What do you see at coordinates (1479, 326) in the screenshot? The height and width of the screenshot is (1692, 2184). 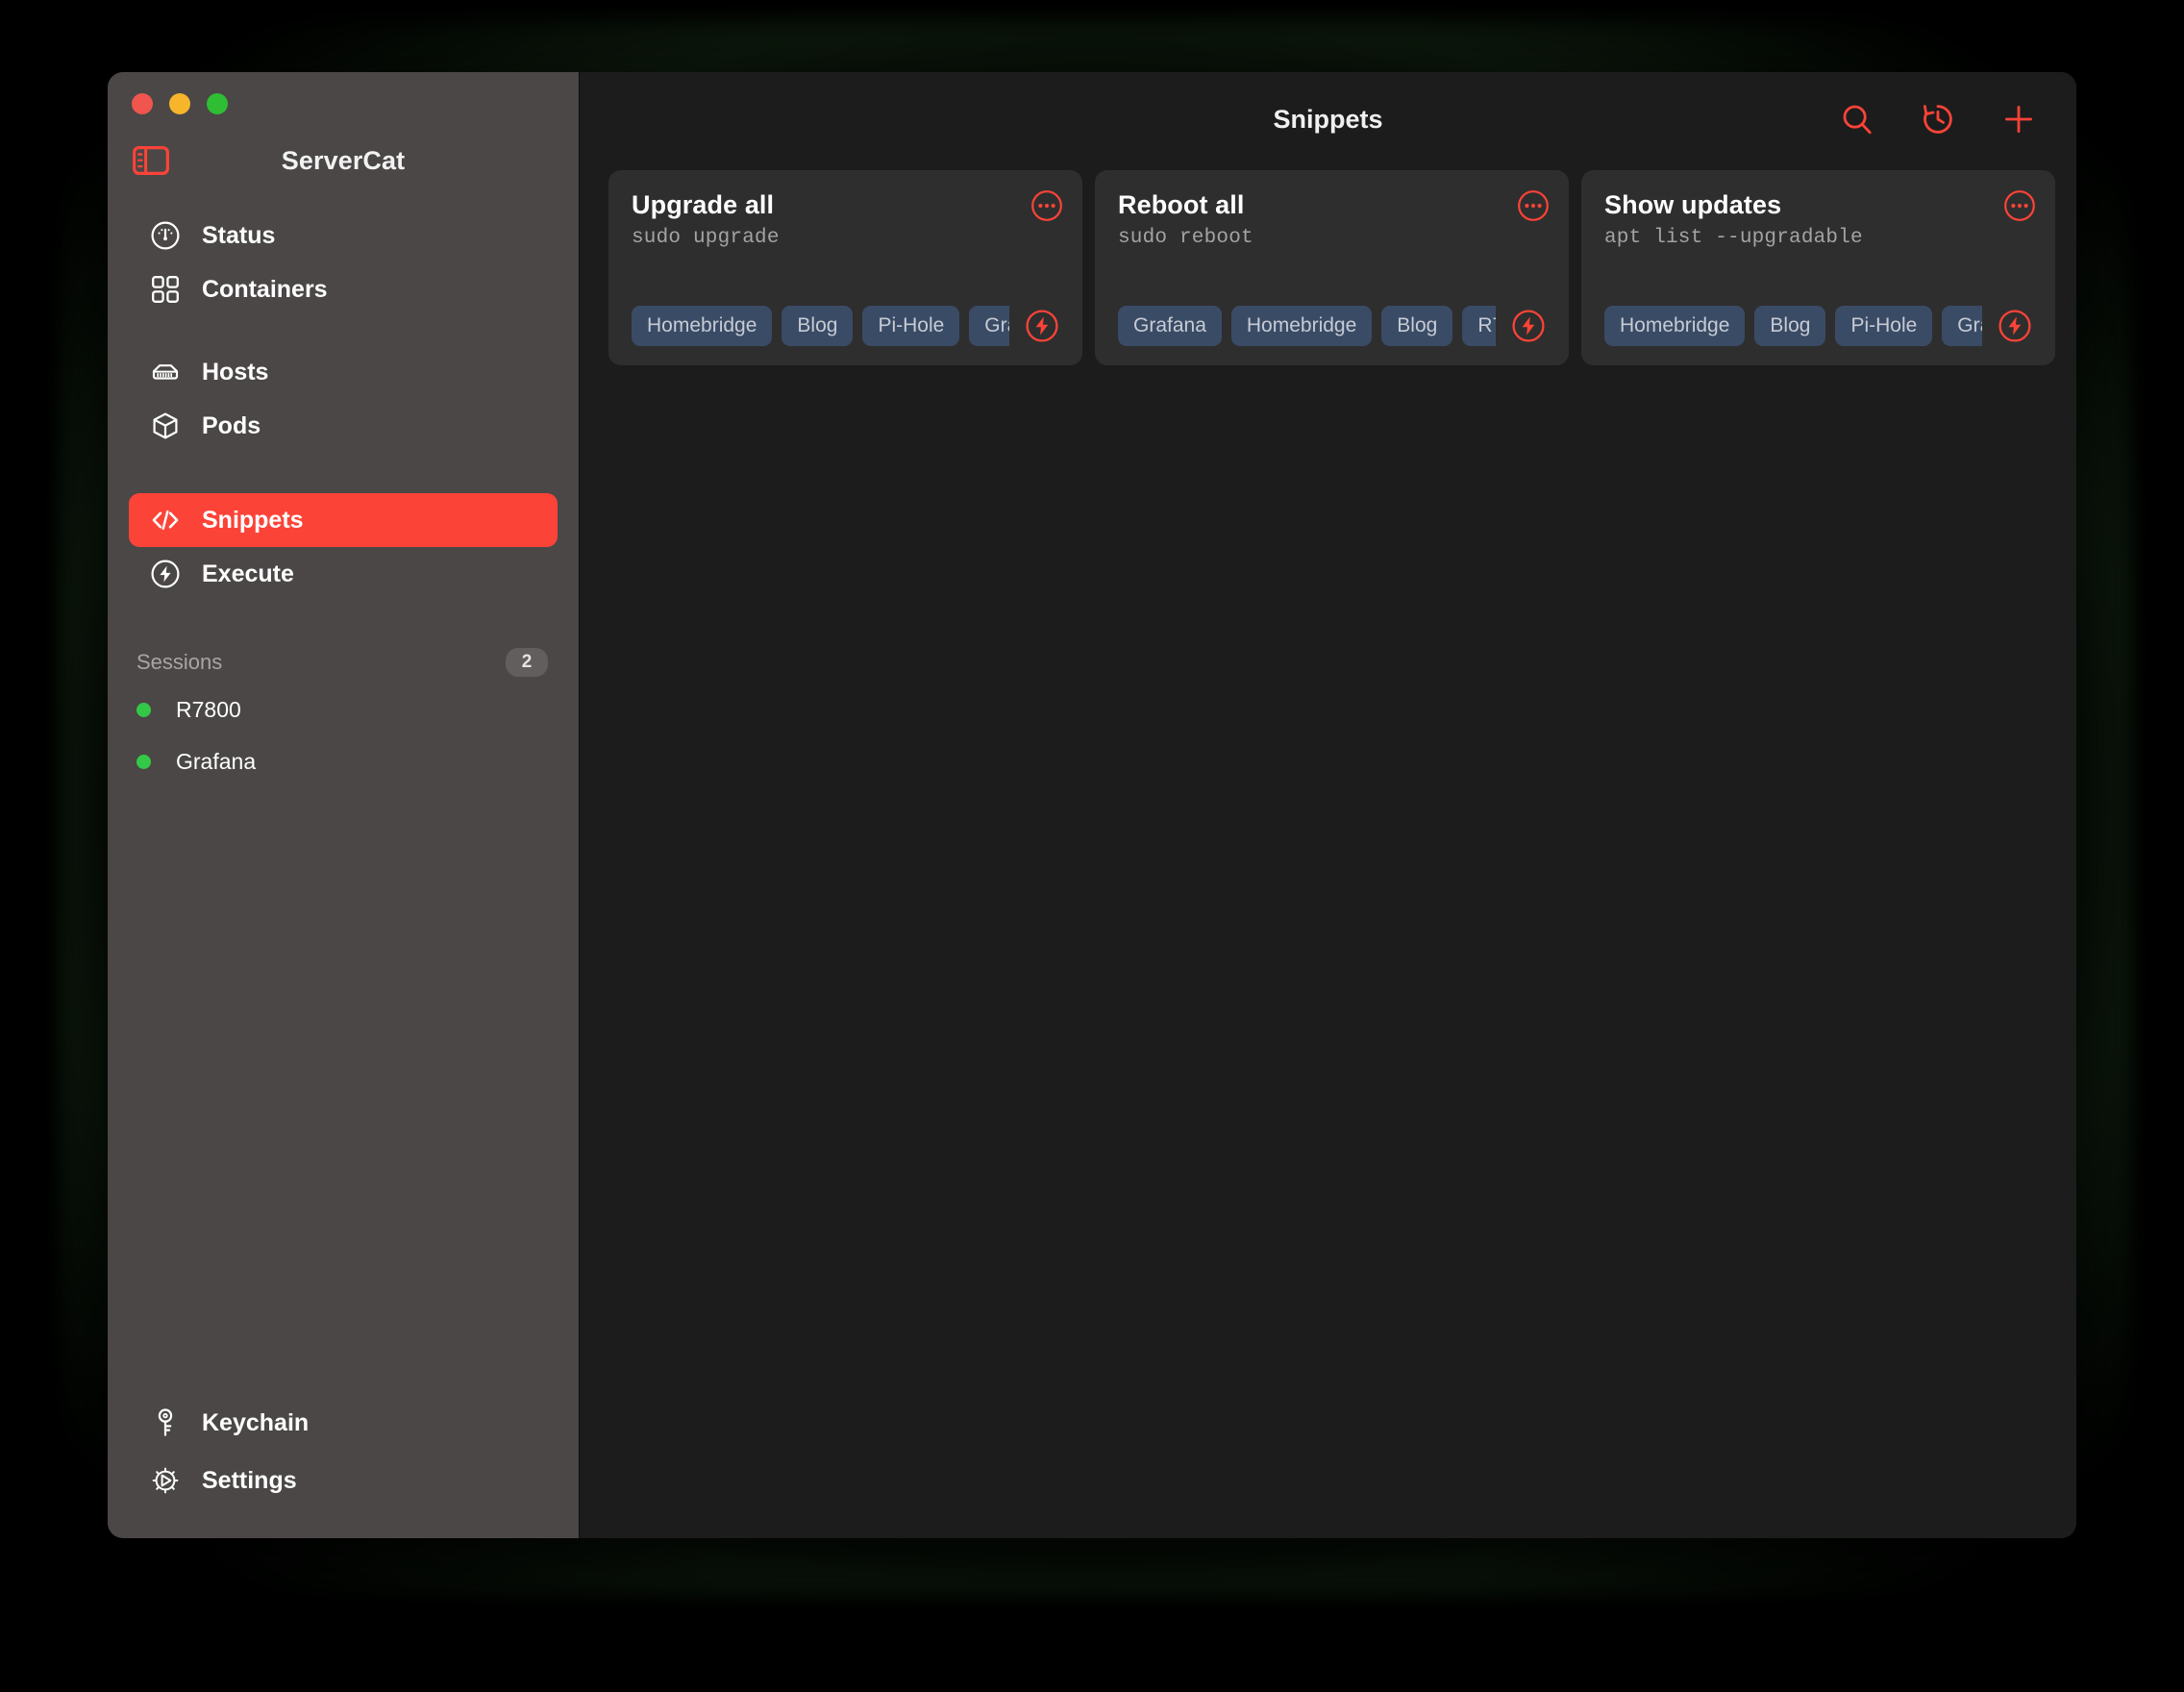 I see `tag-chip: R7800` at bounding box center [1479, 326].